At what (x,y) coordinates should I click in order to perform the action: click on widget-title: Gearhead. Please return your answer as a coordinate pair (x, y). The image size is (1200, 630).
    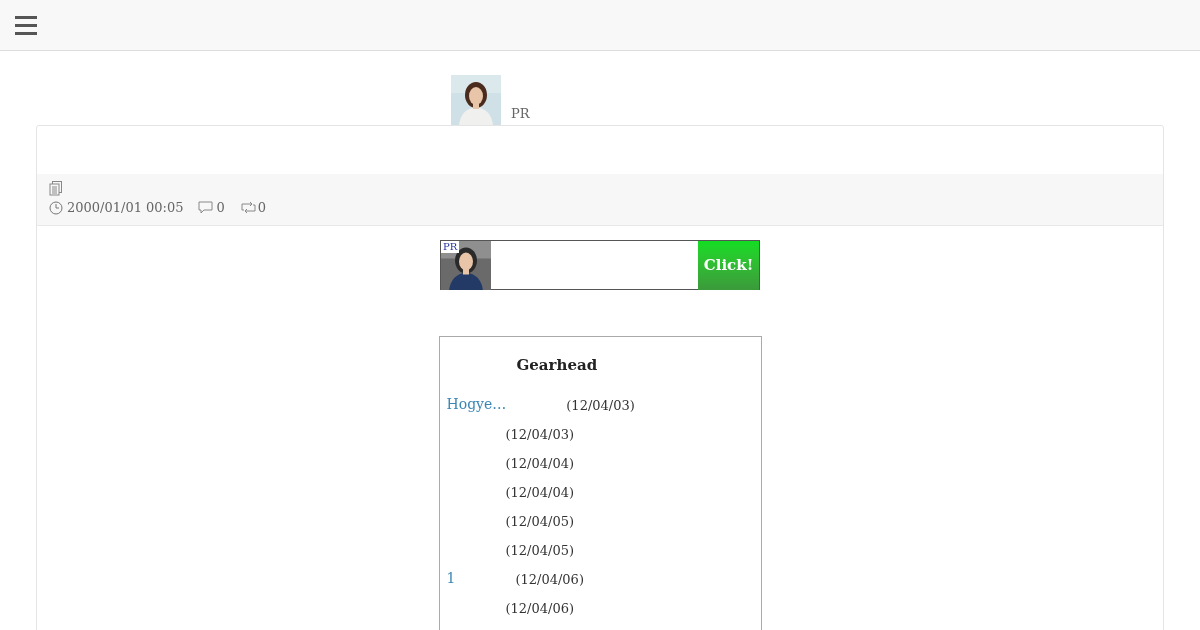
    Looking at the image, I should click on (557, 365).